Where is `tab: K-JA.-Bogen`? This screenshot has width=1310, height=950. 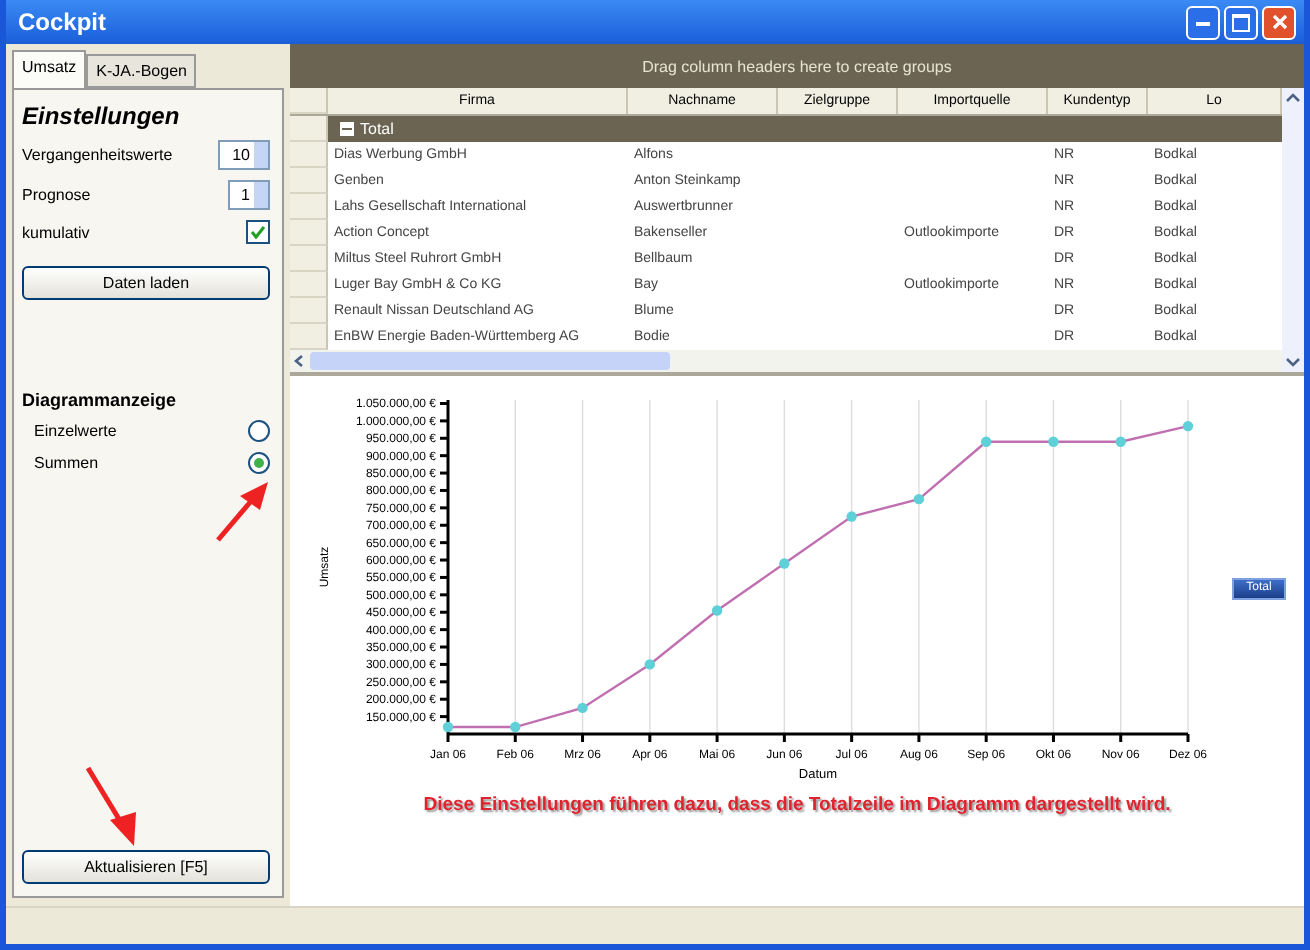 tab: K-JA.-Bogen is located at coordinates (141, 71).